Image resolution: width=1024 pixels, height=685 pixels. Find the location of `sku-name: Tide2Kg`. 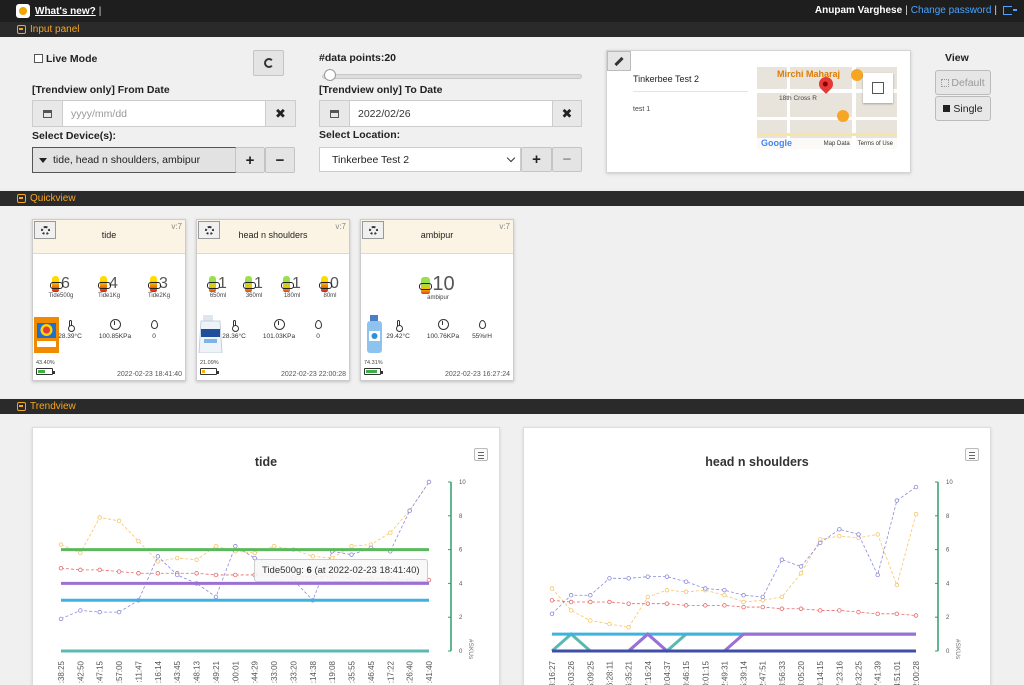

sku-name: Tide2Kg is located at coordinates (159, 296).